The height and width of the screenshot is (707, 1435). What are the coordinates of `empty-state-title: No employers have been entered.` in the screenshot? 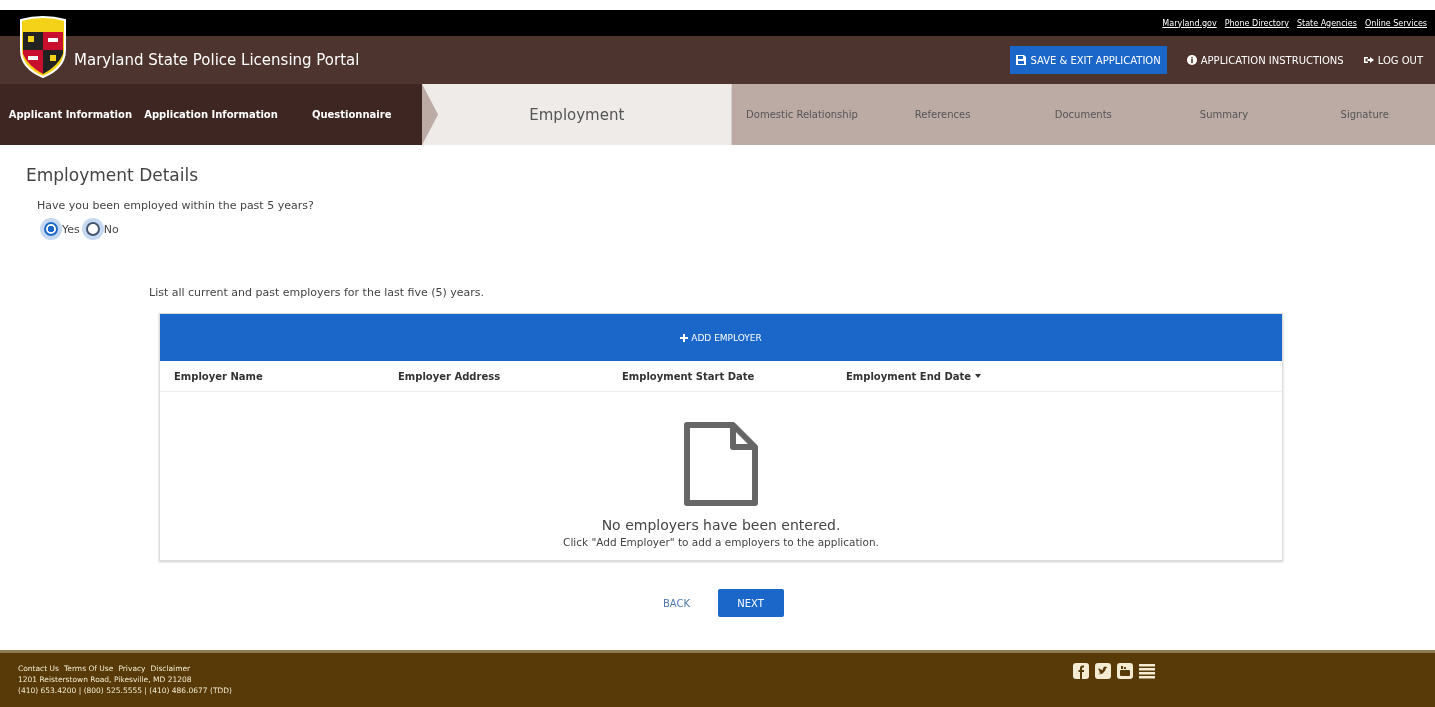 It's located at (721, 525).